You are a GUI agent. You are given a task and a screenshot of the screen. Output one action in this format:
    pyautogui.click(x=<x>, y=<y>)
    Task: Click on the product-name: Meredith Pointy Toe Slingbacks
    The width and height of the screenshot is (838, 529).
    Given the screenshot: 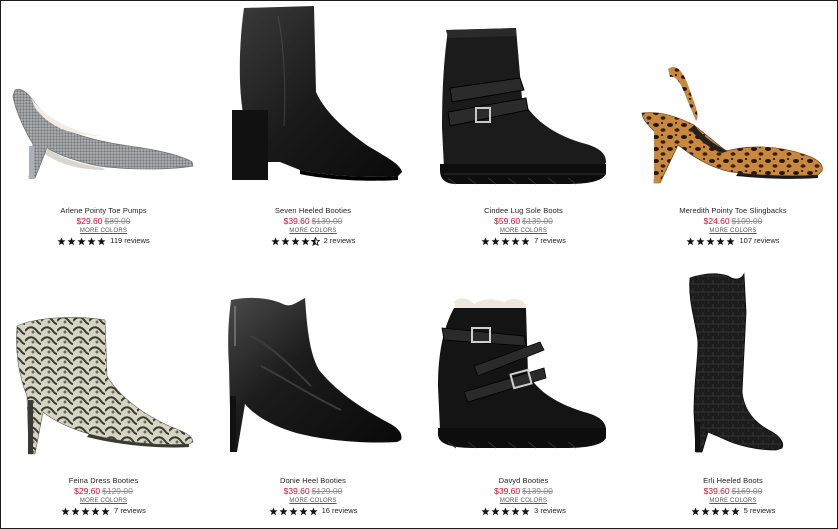 What is the action you would take?
    pyautogui.click(x=733, y=210)
    